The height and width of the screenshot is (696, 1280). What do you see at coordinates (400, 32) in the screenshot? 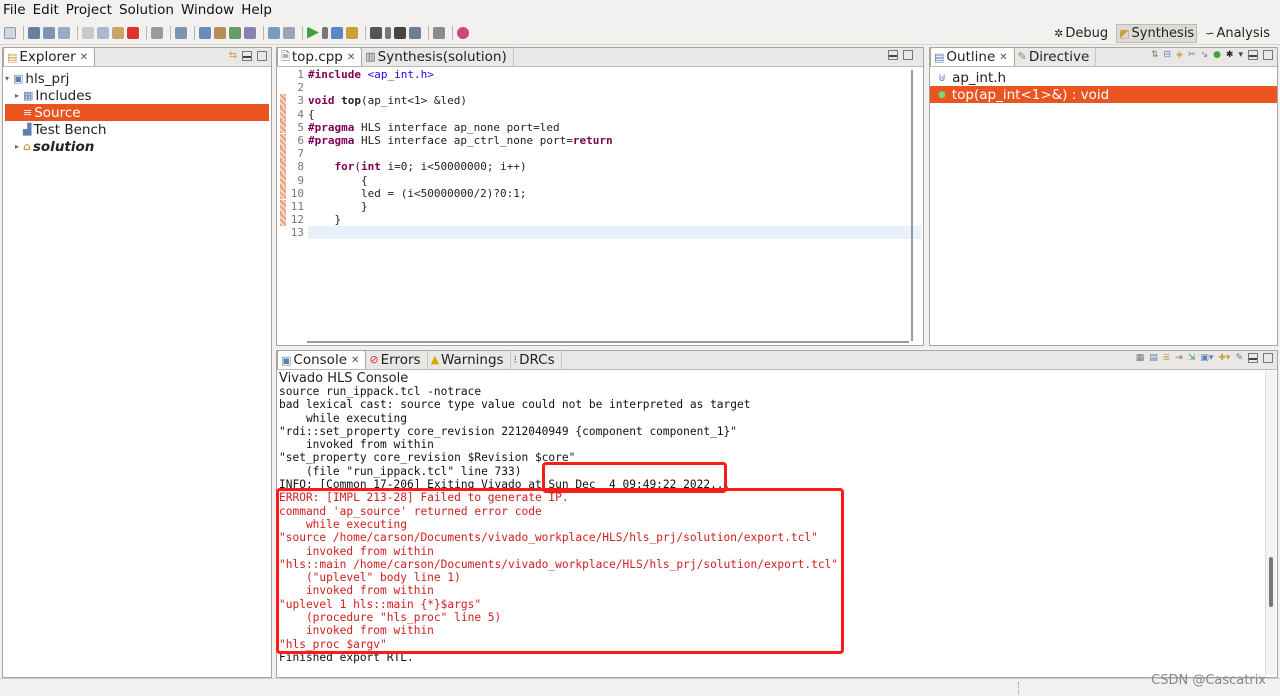
I see `stop-icon` at bounding box center [400, 32].